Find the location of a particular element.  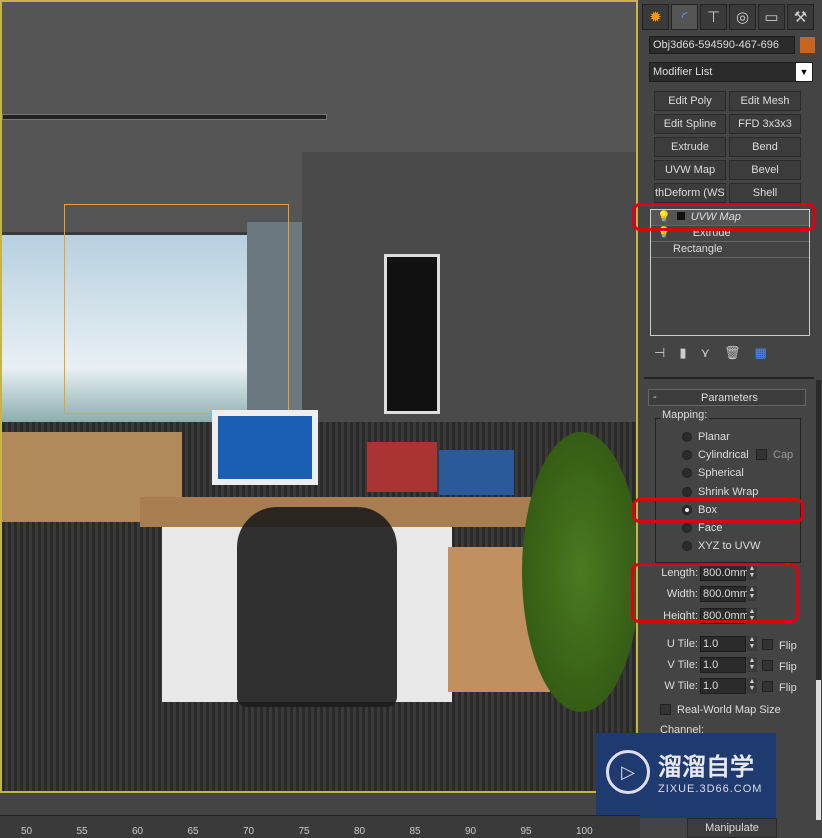

w-flip-checkbox is located at coordinates (767, 686).